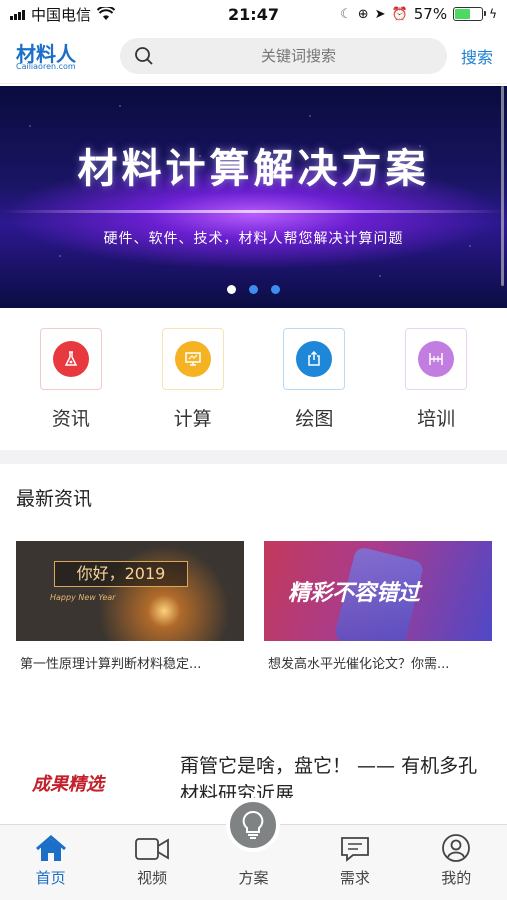 The height and width of the screenshot is (900, 507). I want to click on category-training: 培训, so click(436, 382).